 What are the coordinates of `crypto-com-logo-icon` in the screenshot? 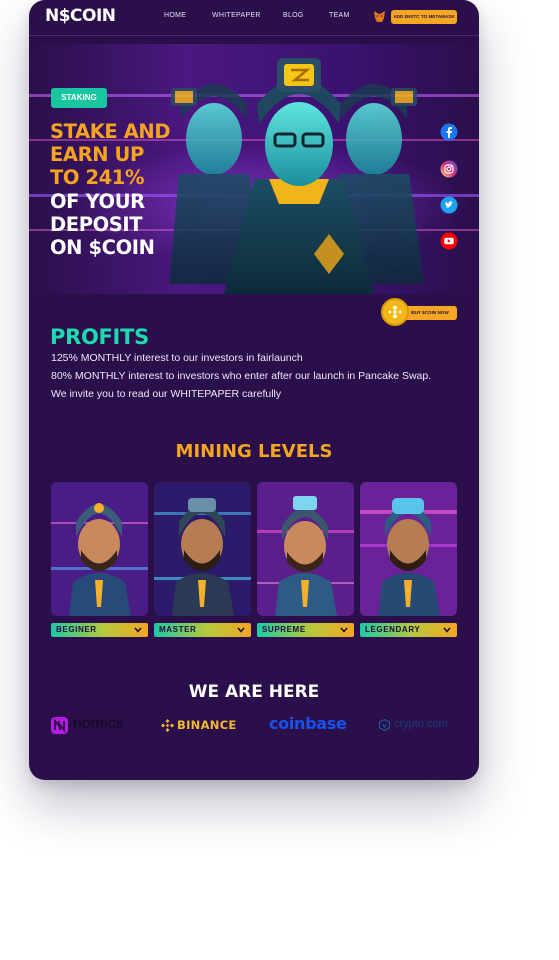 It's located at (384, 725).